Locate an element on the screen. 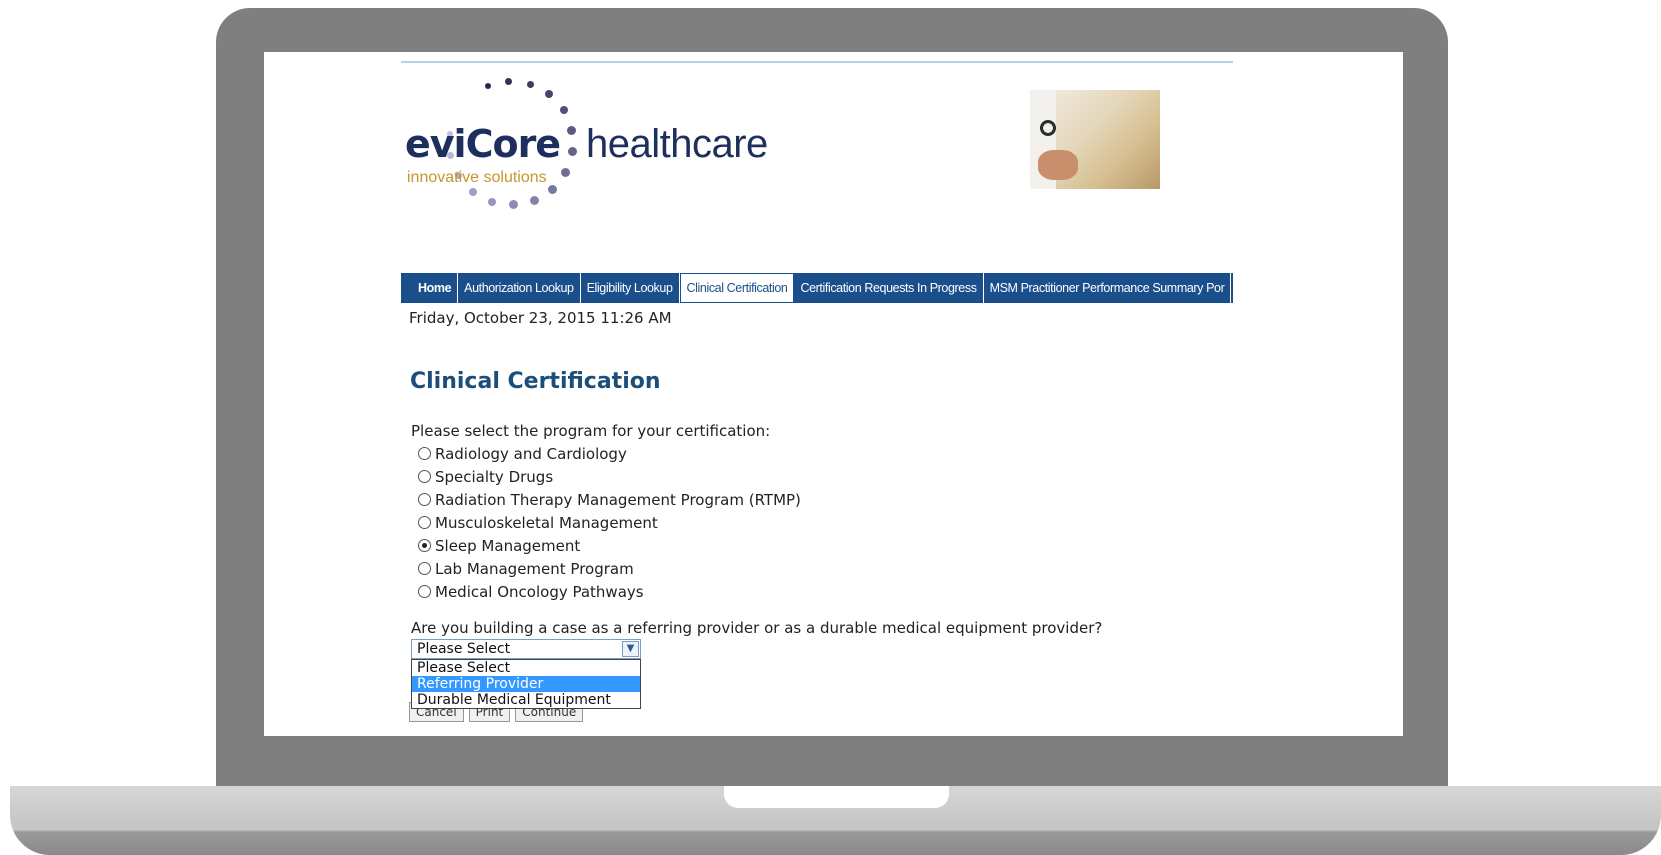  header-rule is located at coordinates (817, 62).